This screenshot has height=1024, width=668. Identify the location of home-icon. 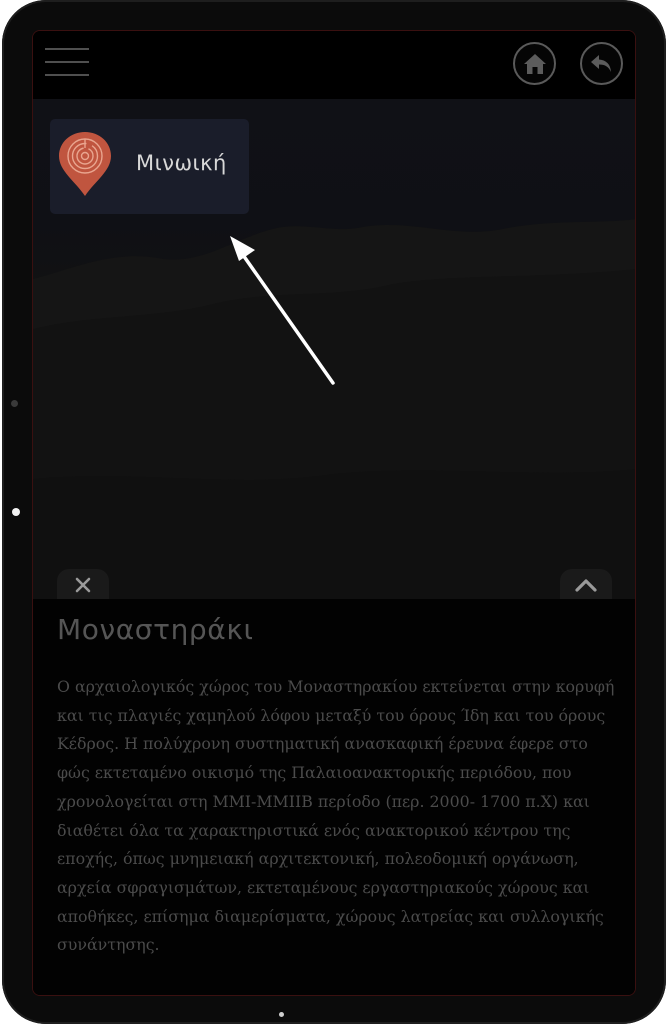
(534, 63).